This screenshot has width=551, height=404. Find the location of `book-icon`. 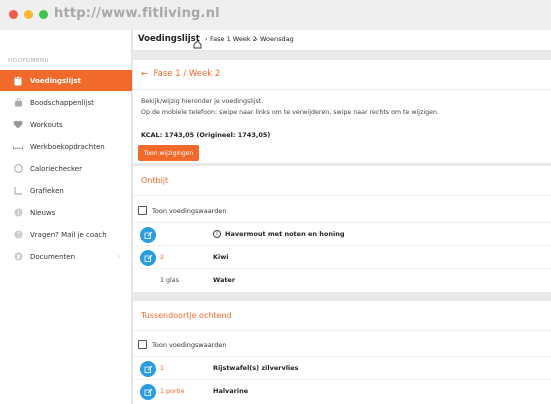

book-icon is located at coordinates (18, 147).